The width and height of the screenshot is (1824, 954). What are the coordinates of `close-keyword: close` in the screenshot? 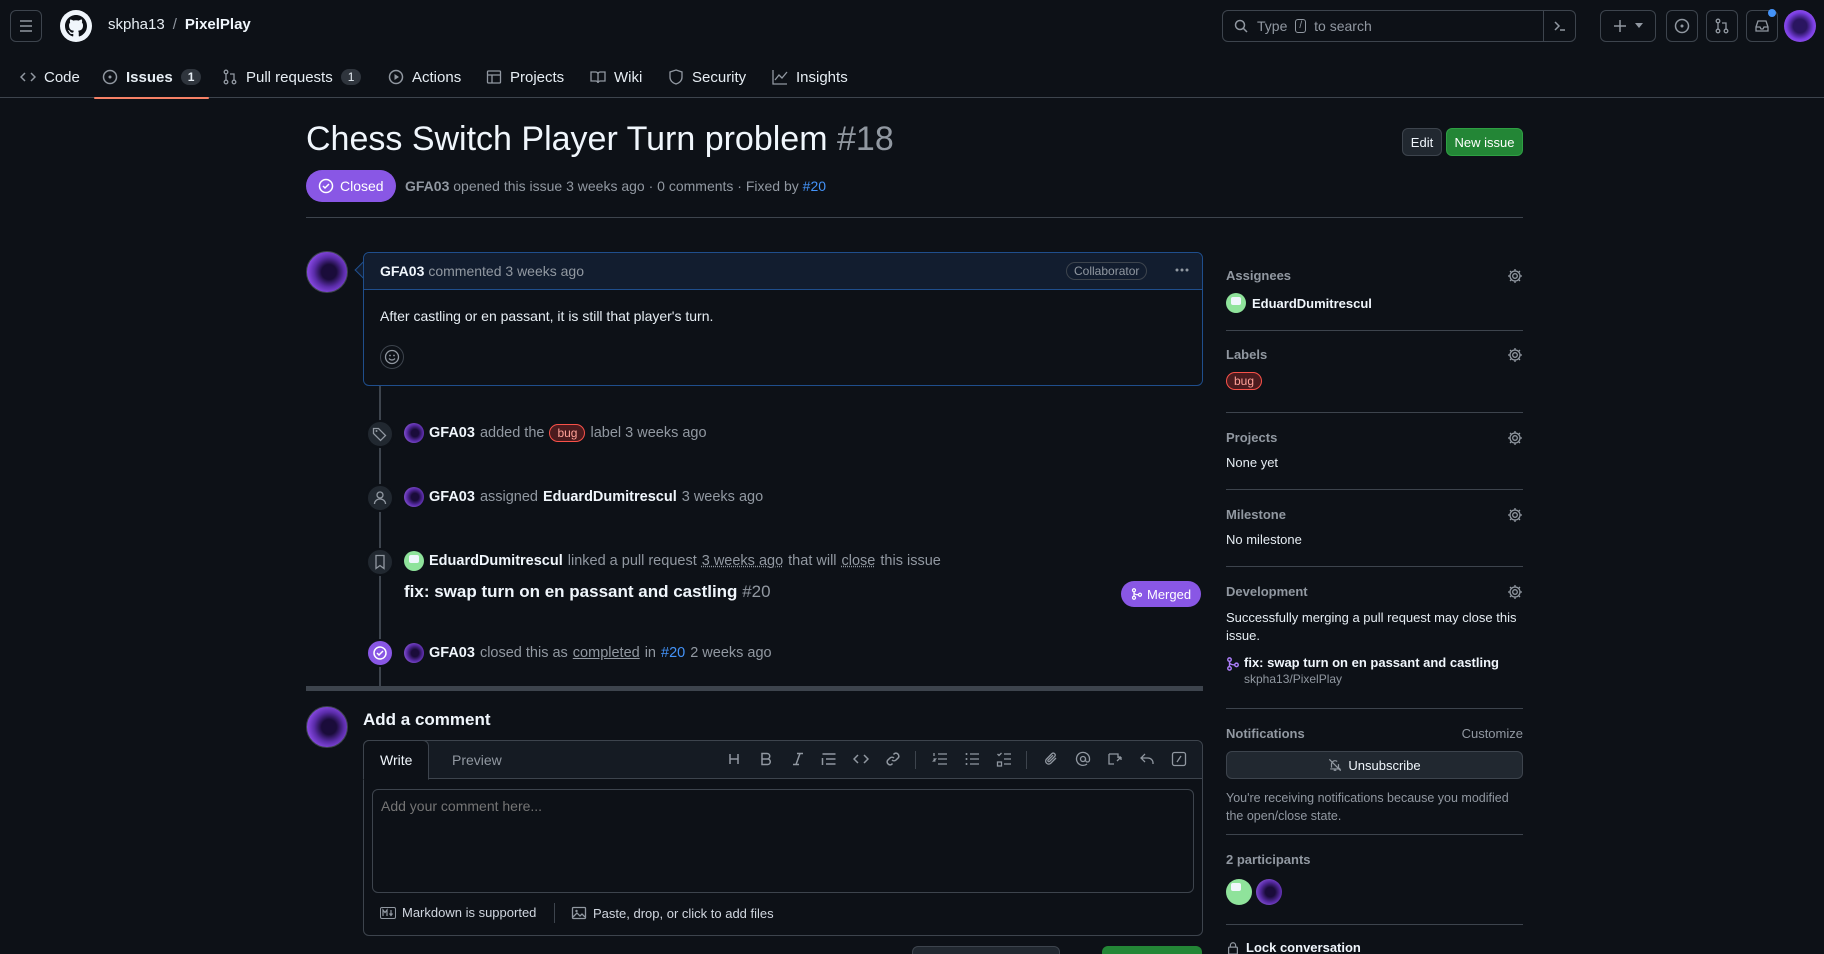 It's located at (859, 561).